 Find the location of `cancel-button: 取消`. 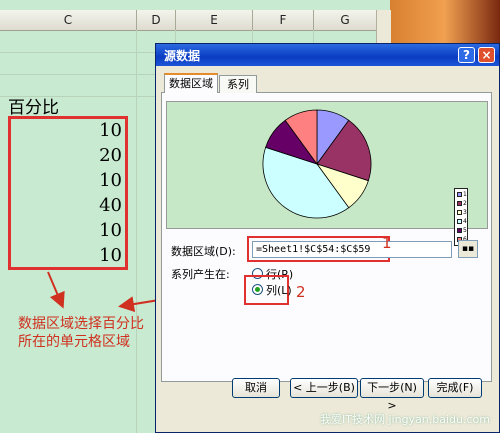

cancel-button: 取消 is located at coordinates (256, 388).